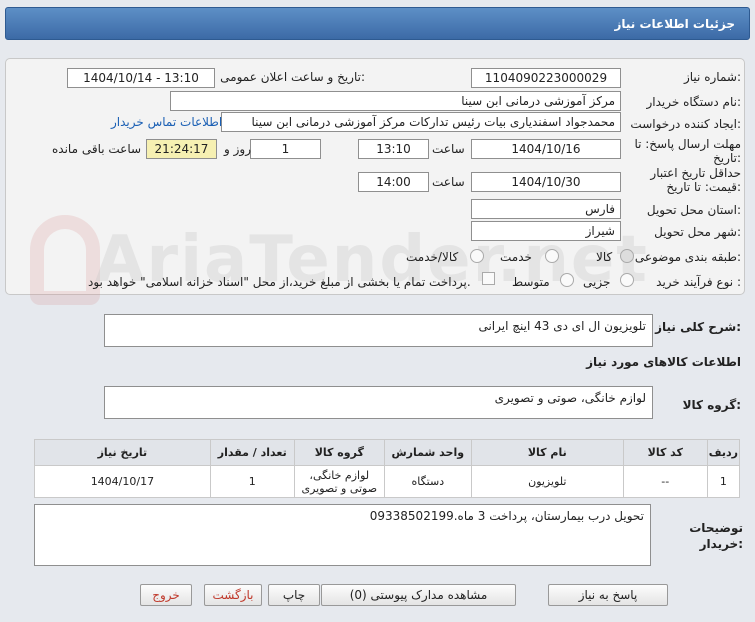  I want to click on category-service-radio, so click(552, 256).